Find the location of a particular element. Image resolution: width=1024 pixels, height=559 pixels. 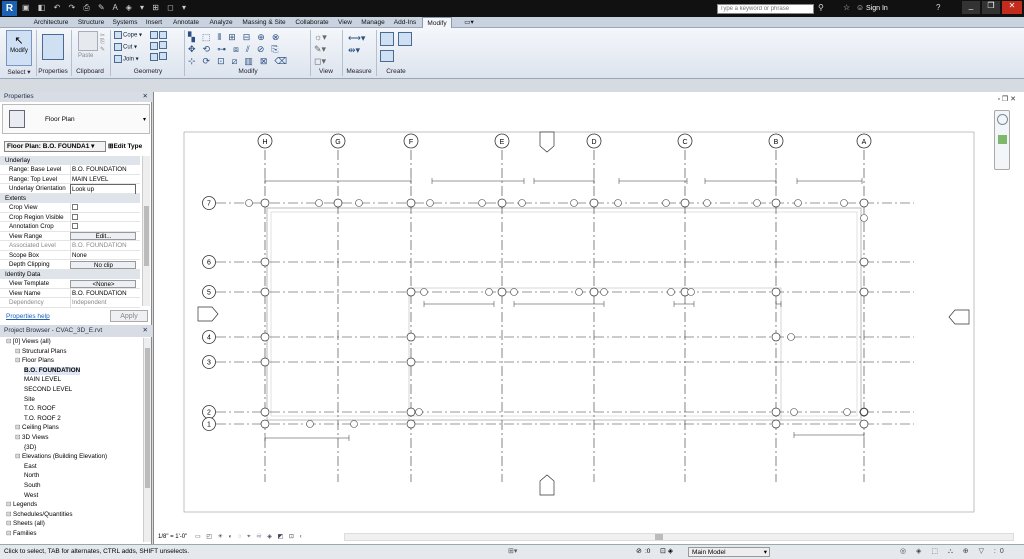

properties-icon is located at coordinates (53, 47).